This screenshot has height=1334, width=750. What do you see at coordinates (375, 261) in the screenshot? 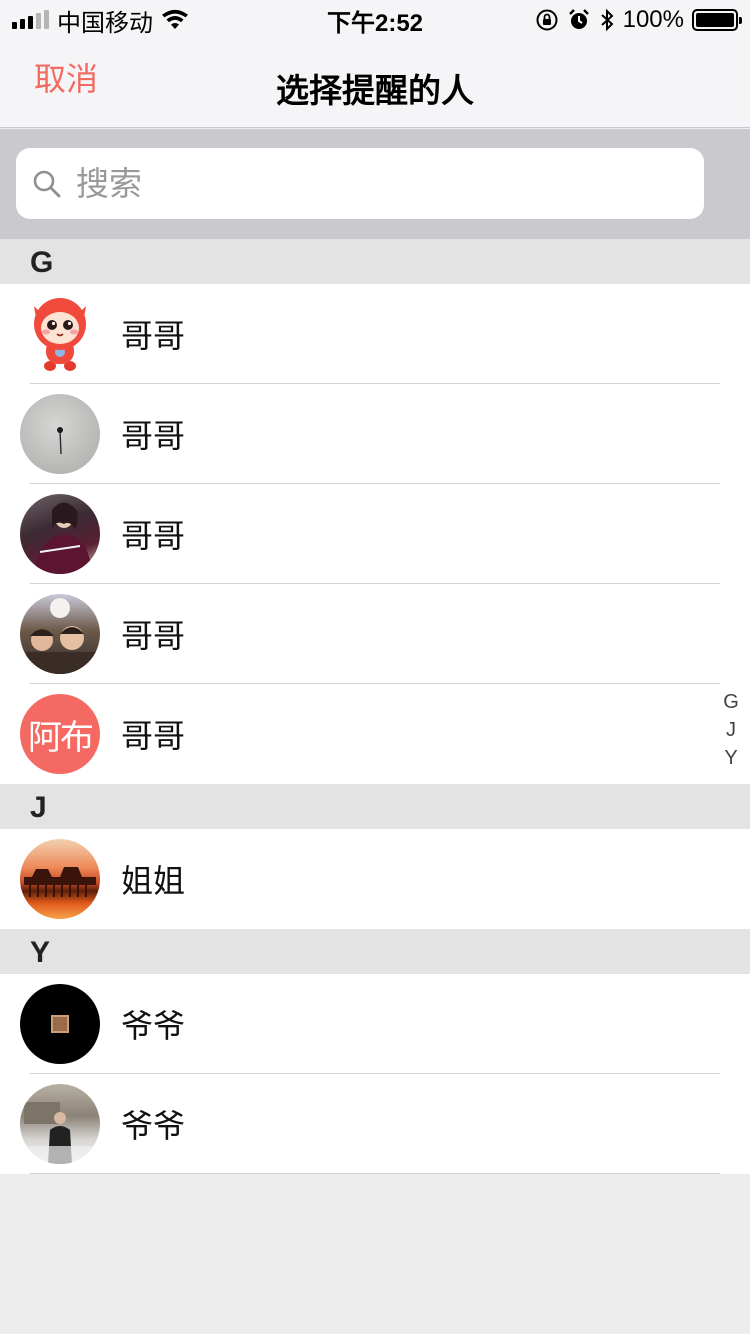
I see `section-header-g: G` at bounding box center [375, 261].